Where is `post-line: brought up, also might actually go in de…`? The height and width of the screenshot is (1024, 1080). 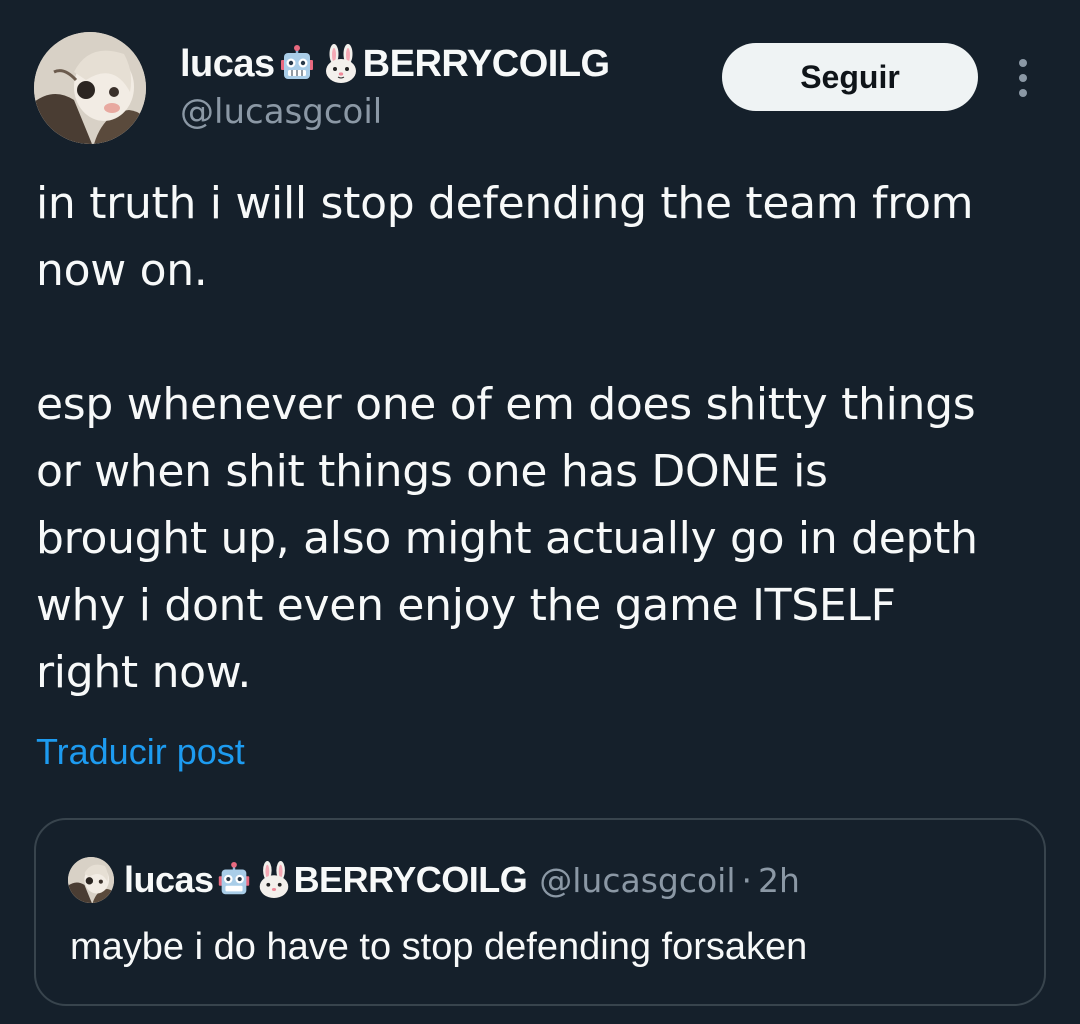 post-line: brought up, also might actually go in de… is located at coordinates (507, 538).